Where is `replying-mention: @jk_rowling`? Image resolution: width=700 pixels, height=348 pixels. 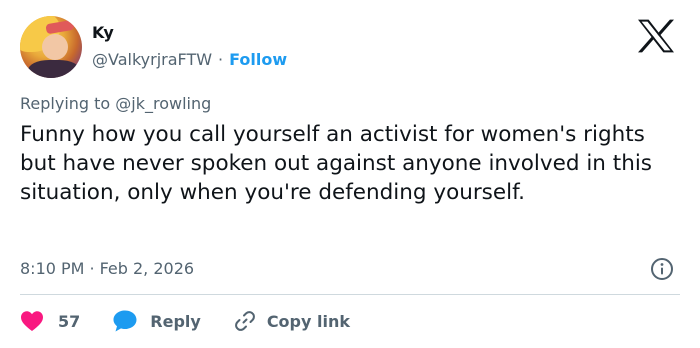 replying-mention: @jk_rowling is located at coordinates (163, 103).